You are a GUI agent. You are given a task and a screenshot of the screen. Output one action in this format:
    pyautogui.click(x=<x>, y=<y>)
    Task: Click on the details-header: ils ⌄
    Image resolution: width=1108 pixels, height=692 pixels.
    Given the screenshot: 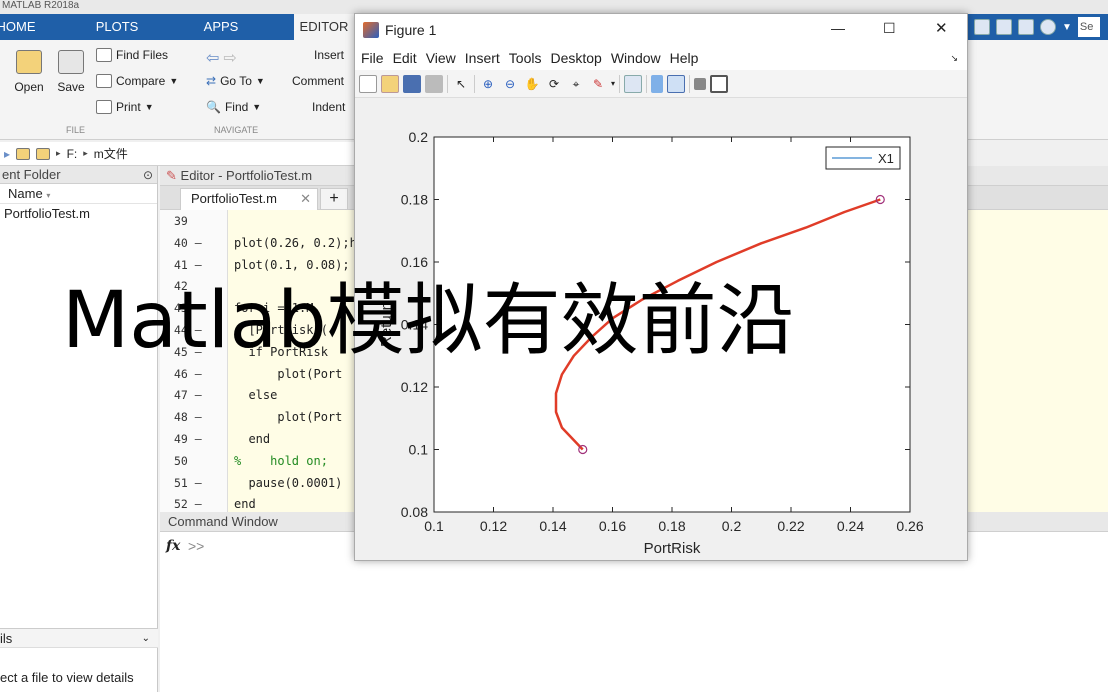 What is the action you would take?
    pyautogui.click(x=79, y=638)
    